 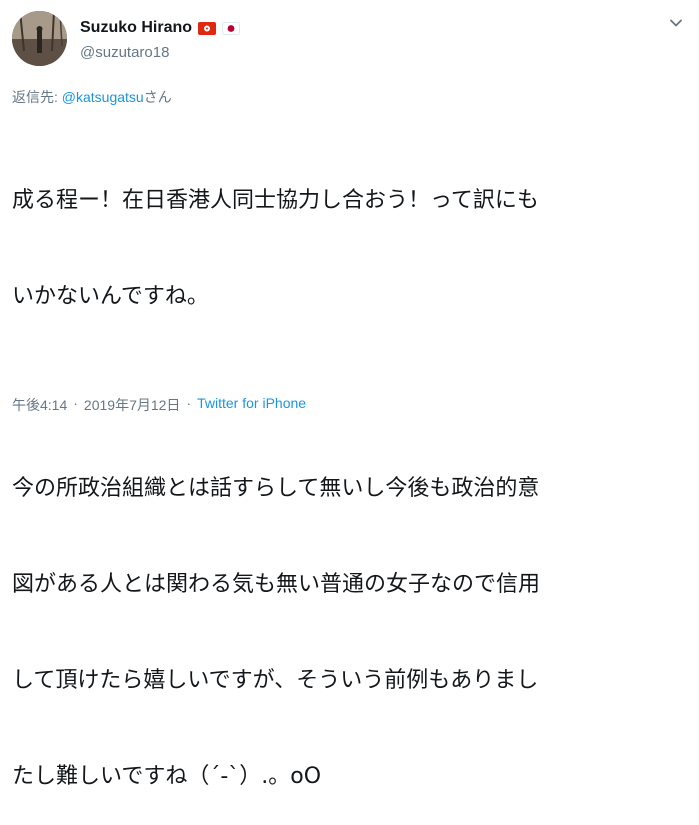 I want to click on tweet-meta: 午後4:14 · 2019年7月12日 · Twitter for iPhone, so click(x=159, y=405).